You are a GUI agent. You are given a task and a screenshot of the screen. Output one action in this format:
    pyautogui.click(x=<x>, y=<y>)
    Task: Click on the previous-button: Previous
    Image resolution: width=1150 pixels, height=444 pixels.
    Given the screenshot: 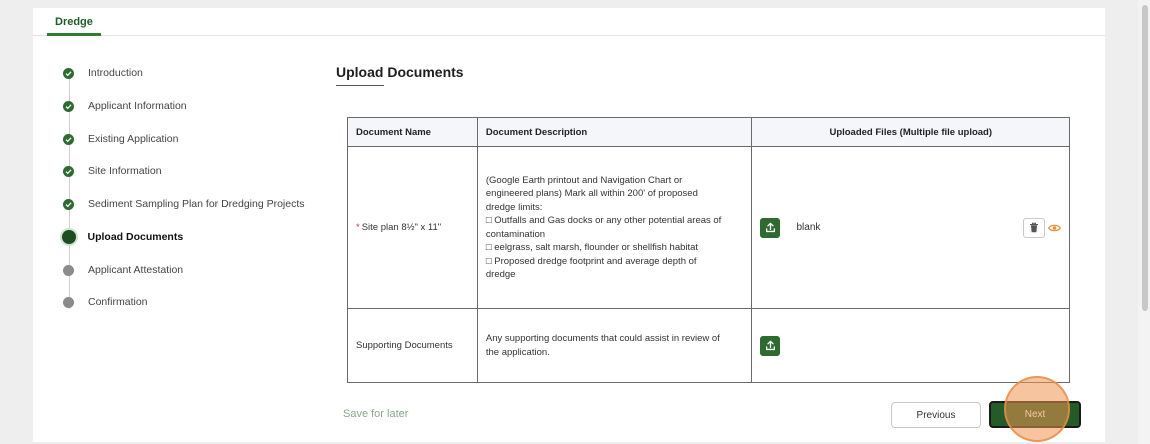 What is the action you would take?
    pyautogui.click(x=936, y=415)
    